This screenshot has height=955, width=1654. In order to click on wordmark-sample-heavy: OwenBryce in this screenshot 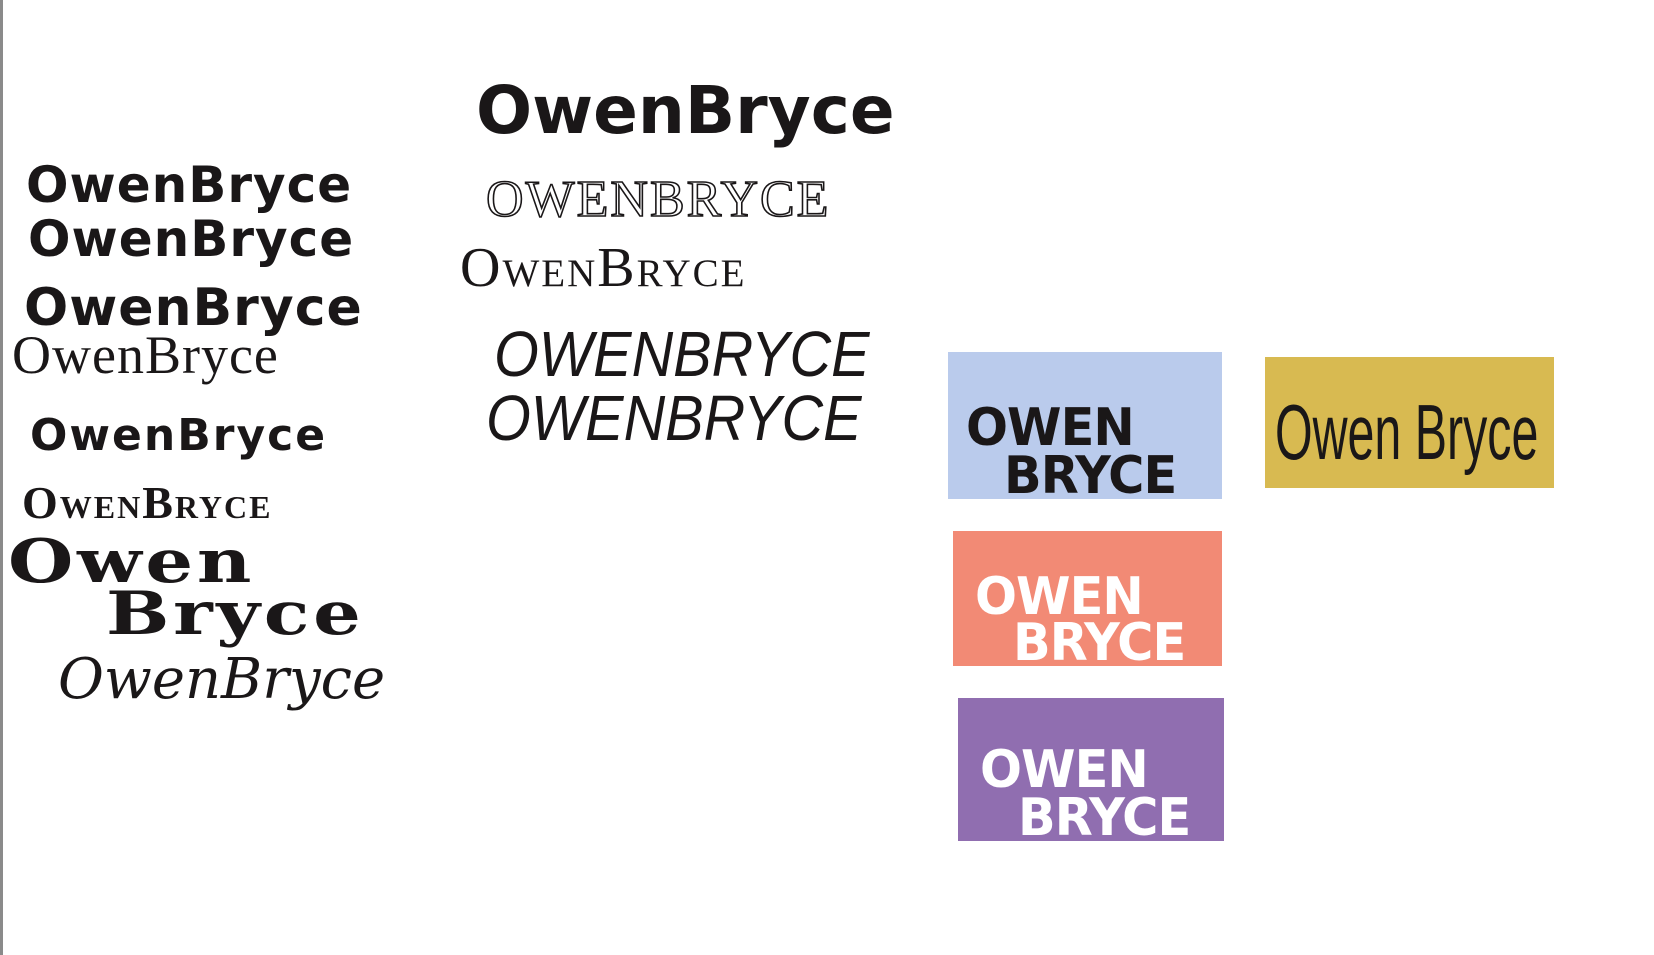, I will do `click(685, 110)`.